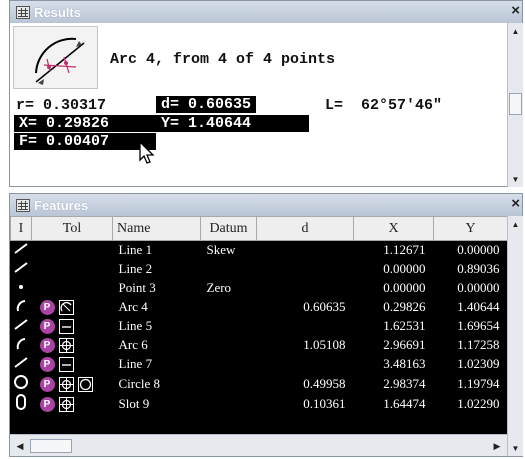  I want to click on results-scroll-thumb, so click(515, 104).